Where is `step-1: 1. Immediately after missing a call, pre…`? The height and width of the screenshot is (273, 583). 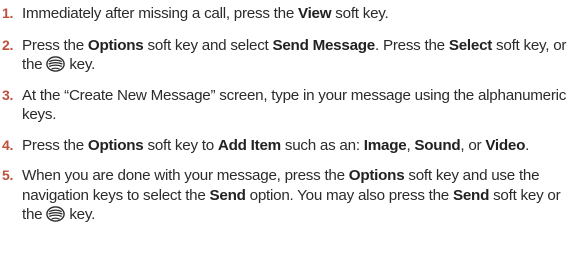 step-1: 1. Immediately after missing a call, pre… is located at coordinates (288, 14).